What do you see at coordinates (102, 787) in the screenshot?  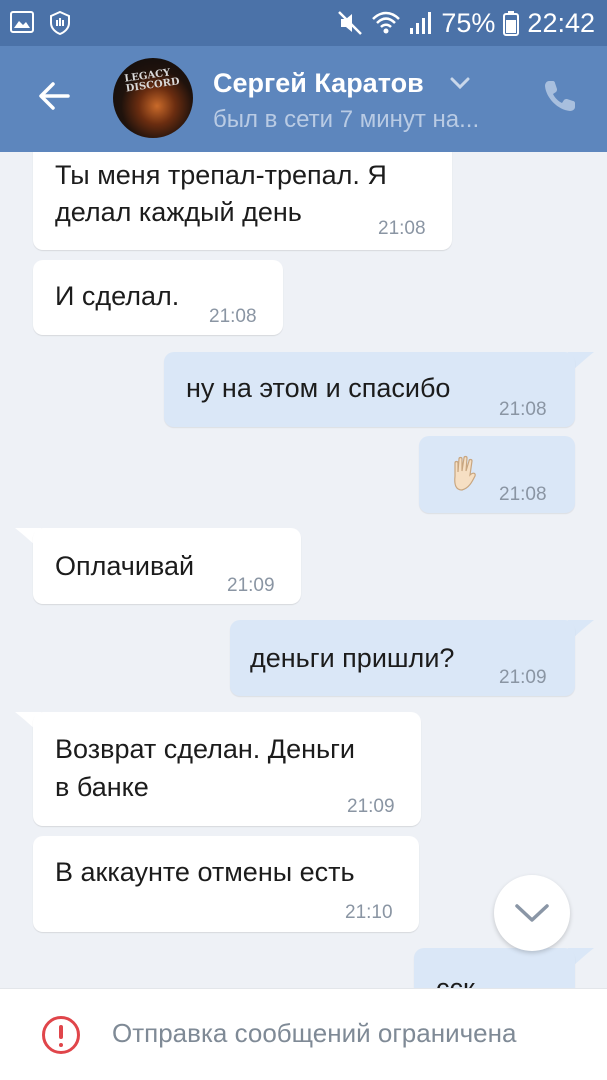 I see `message-text: в банке` at bounding box center [102, 787].